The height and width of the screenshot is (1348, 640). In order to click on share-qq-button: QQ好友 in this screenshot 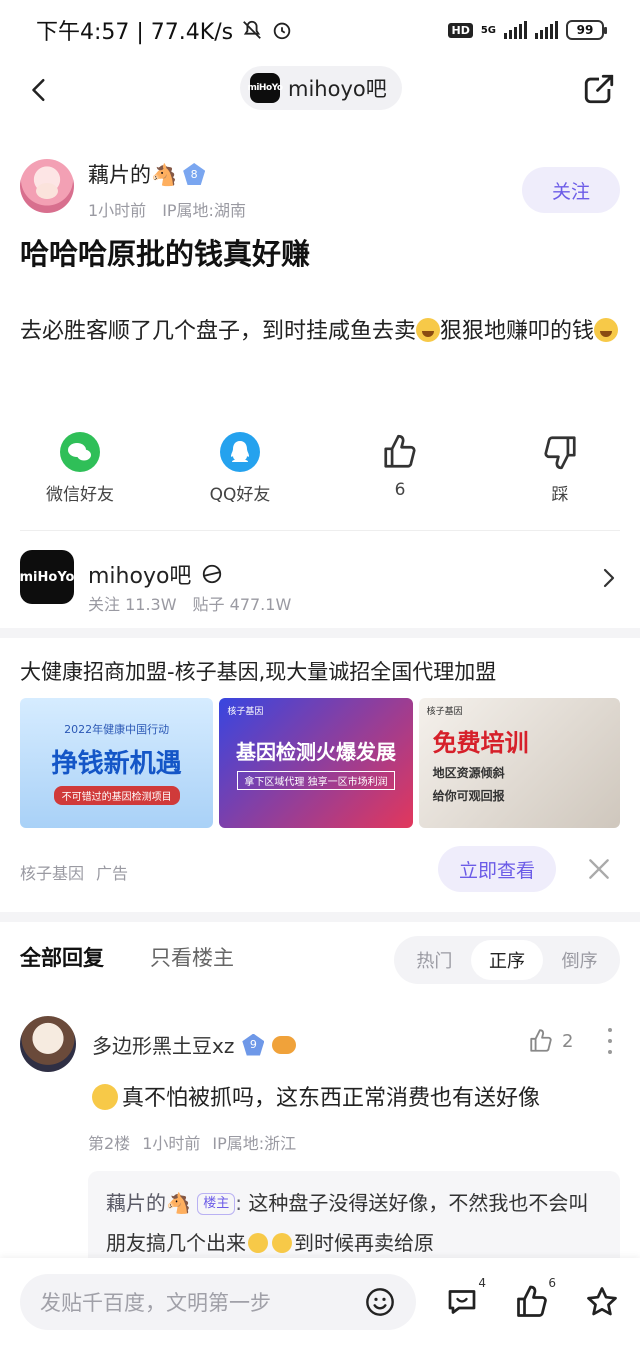, I will do `click(240, 472)`.